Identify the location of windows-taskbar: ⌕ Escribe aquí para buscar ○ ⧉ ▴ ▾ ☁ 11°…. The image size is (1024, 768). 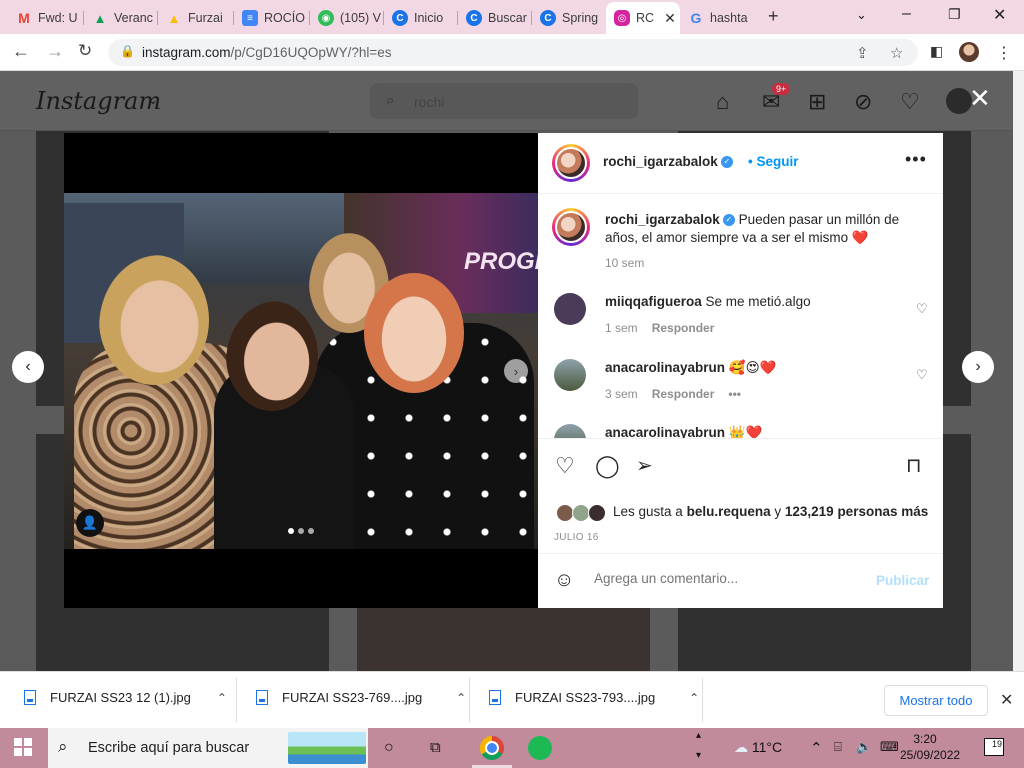
(512, 748).